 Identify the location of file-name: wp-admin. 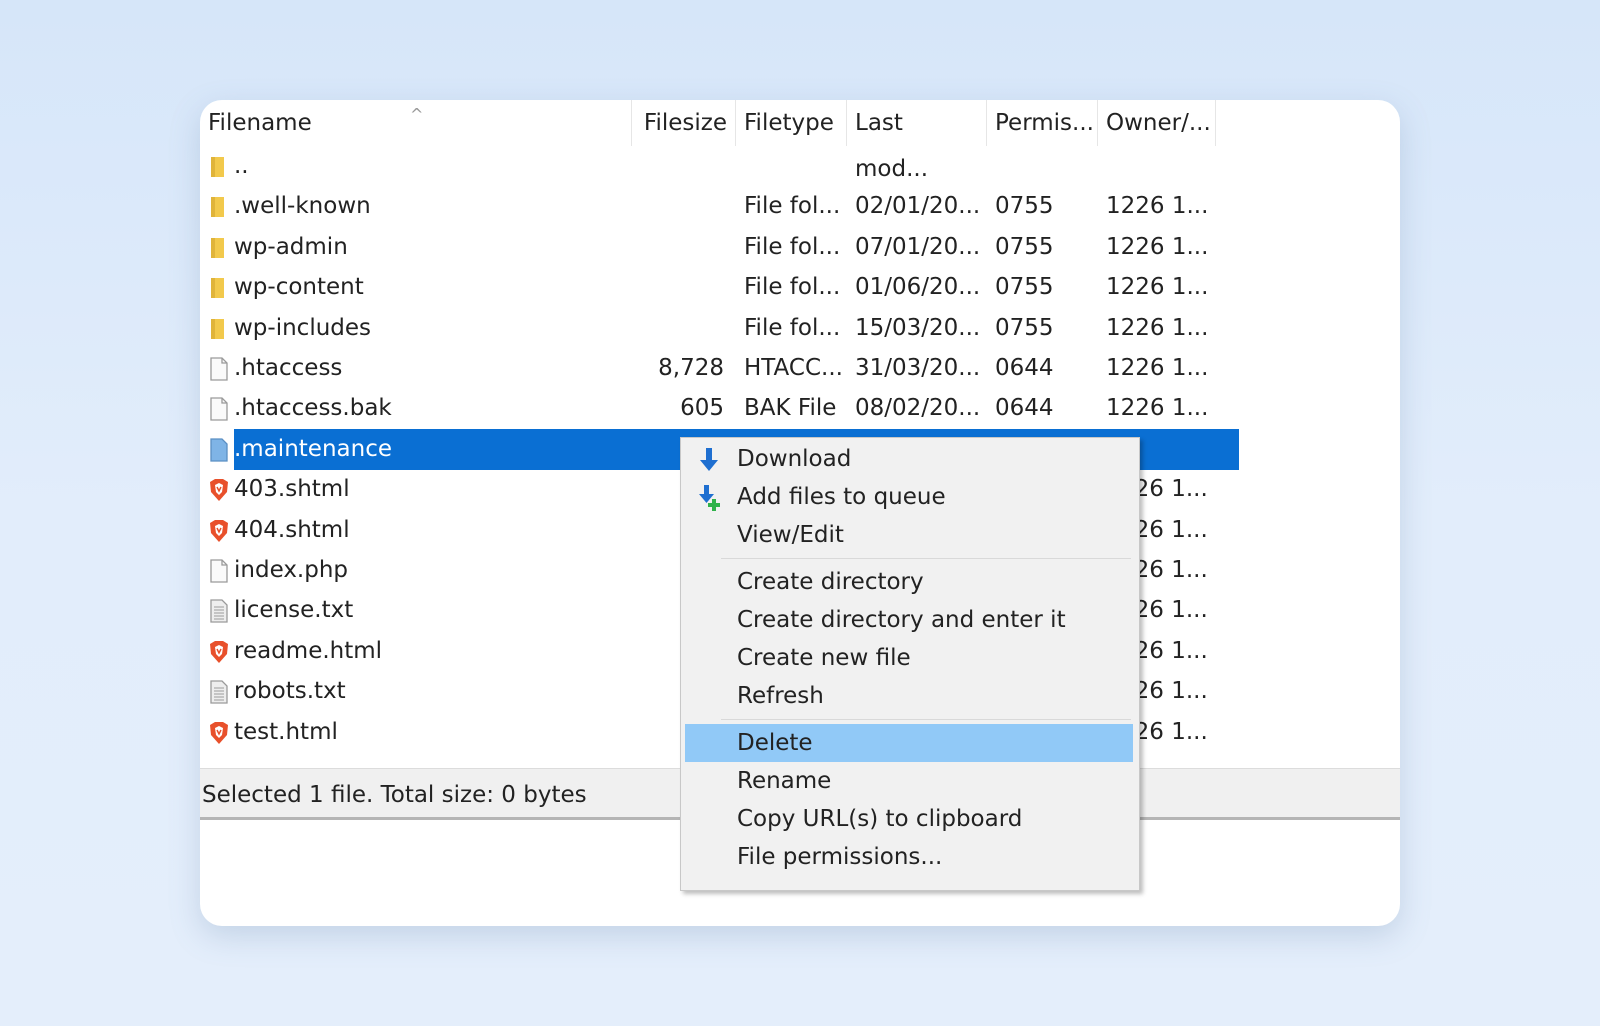
(291, 246).